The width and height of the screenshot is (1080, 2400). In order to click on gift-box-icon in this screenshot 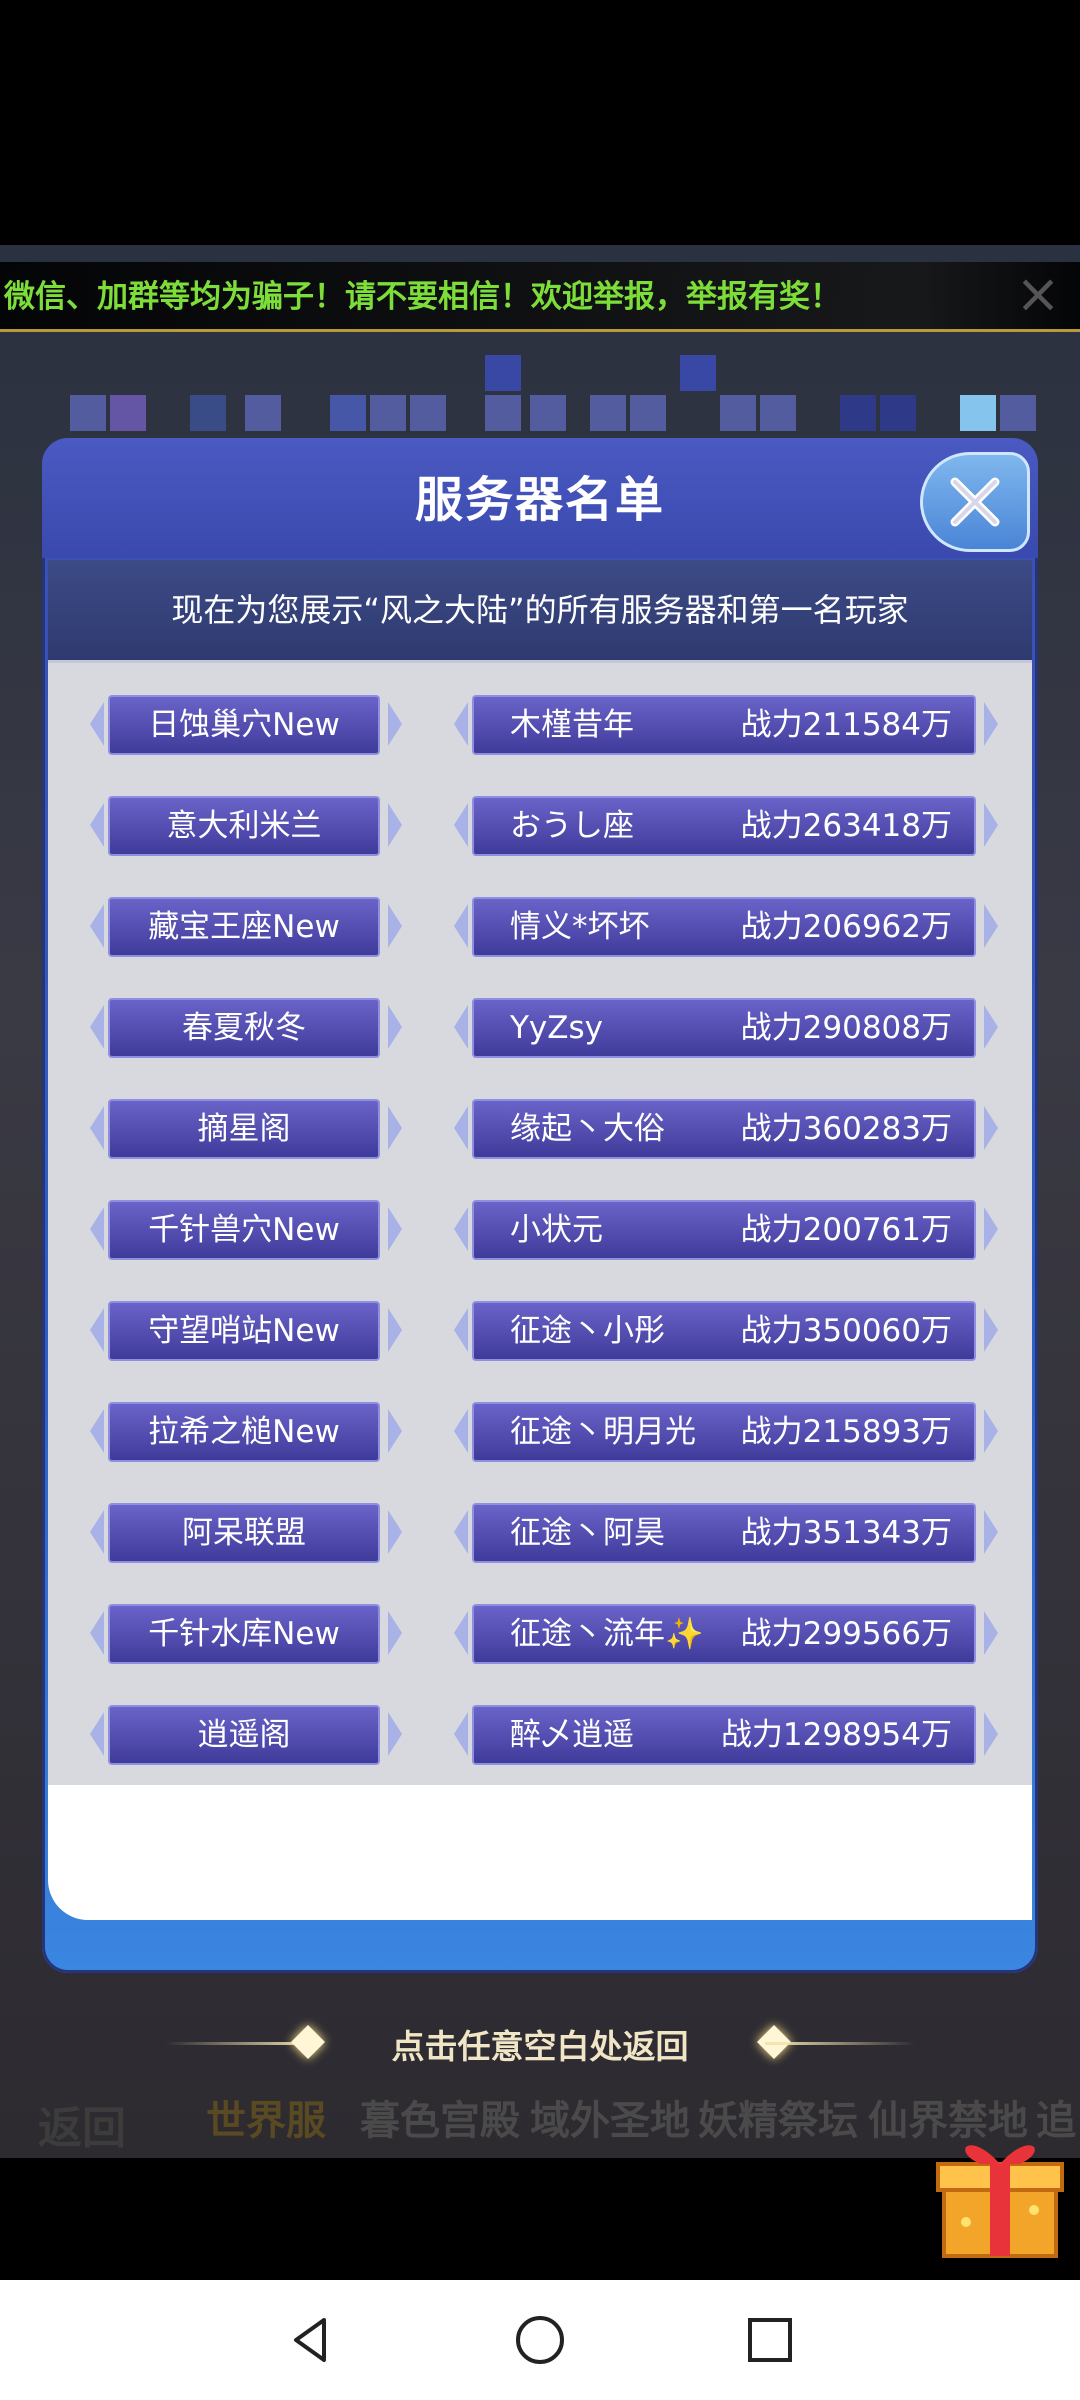, I will do `click(1000, 2195)`.